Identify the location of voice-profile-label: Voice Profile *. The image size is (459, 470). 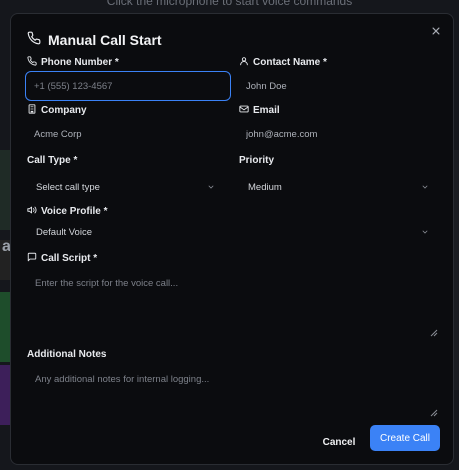
(233, 211).